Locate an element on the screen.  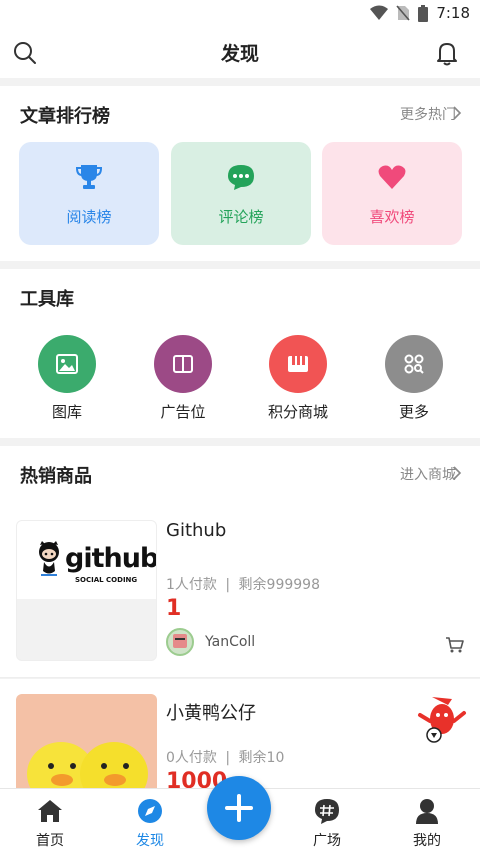
stock-count: 剩余999998 is located at coordinates (279, 585).